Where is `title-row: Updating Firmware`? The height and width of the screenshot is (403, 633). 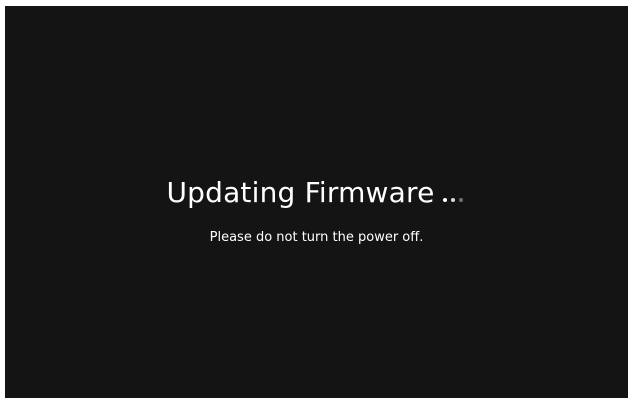
title-row: Updating Firmware is located at coordinates (316, 192).